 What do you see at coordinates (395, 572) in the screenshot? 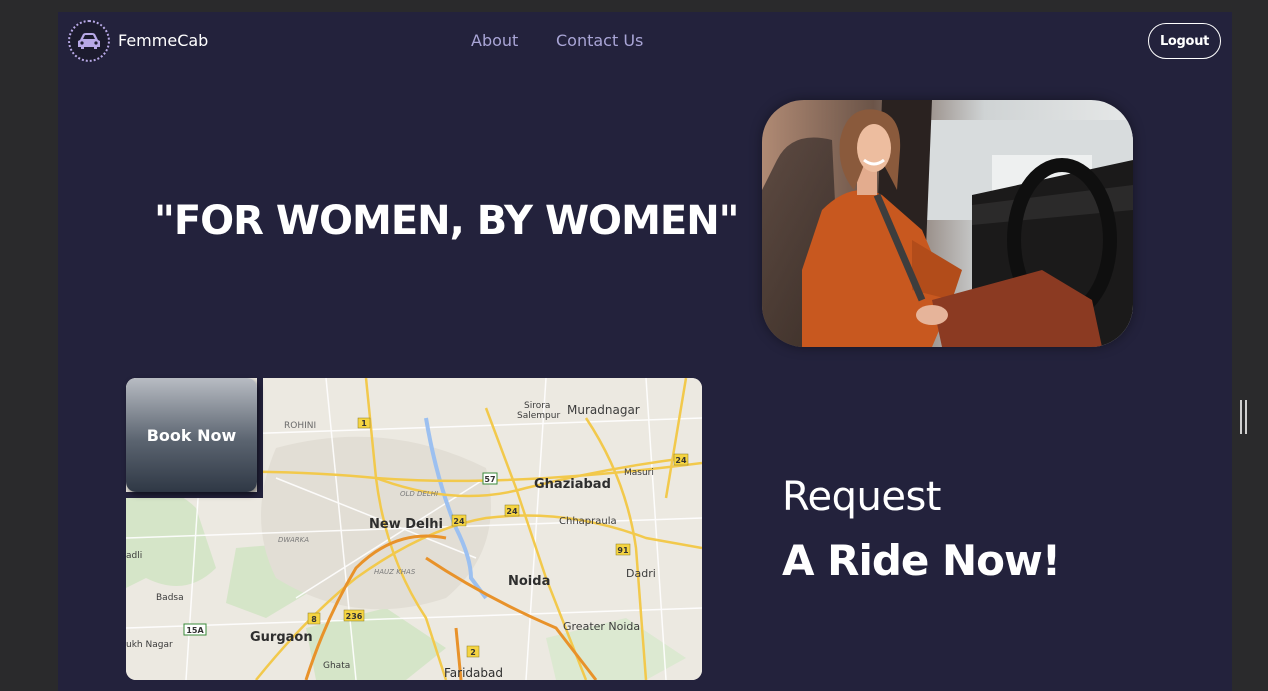
I see `map-label: HAUZ KHAS` at bounding box center [395, 572].